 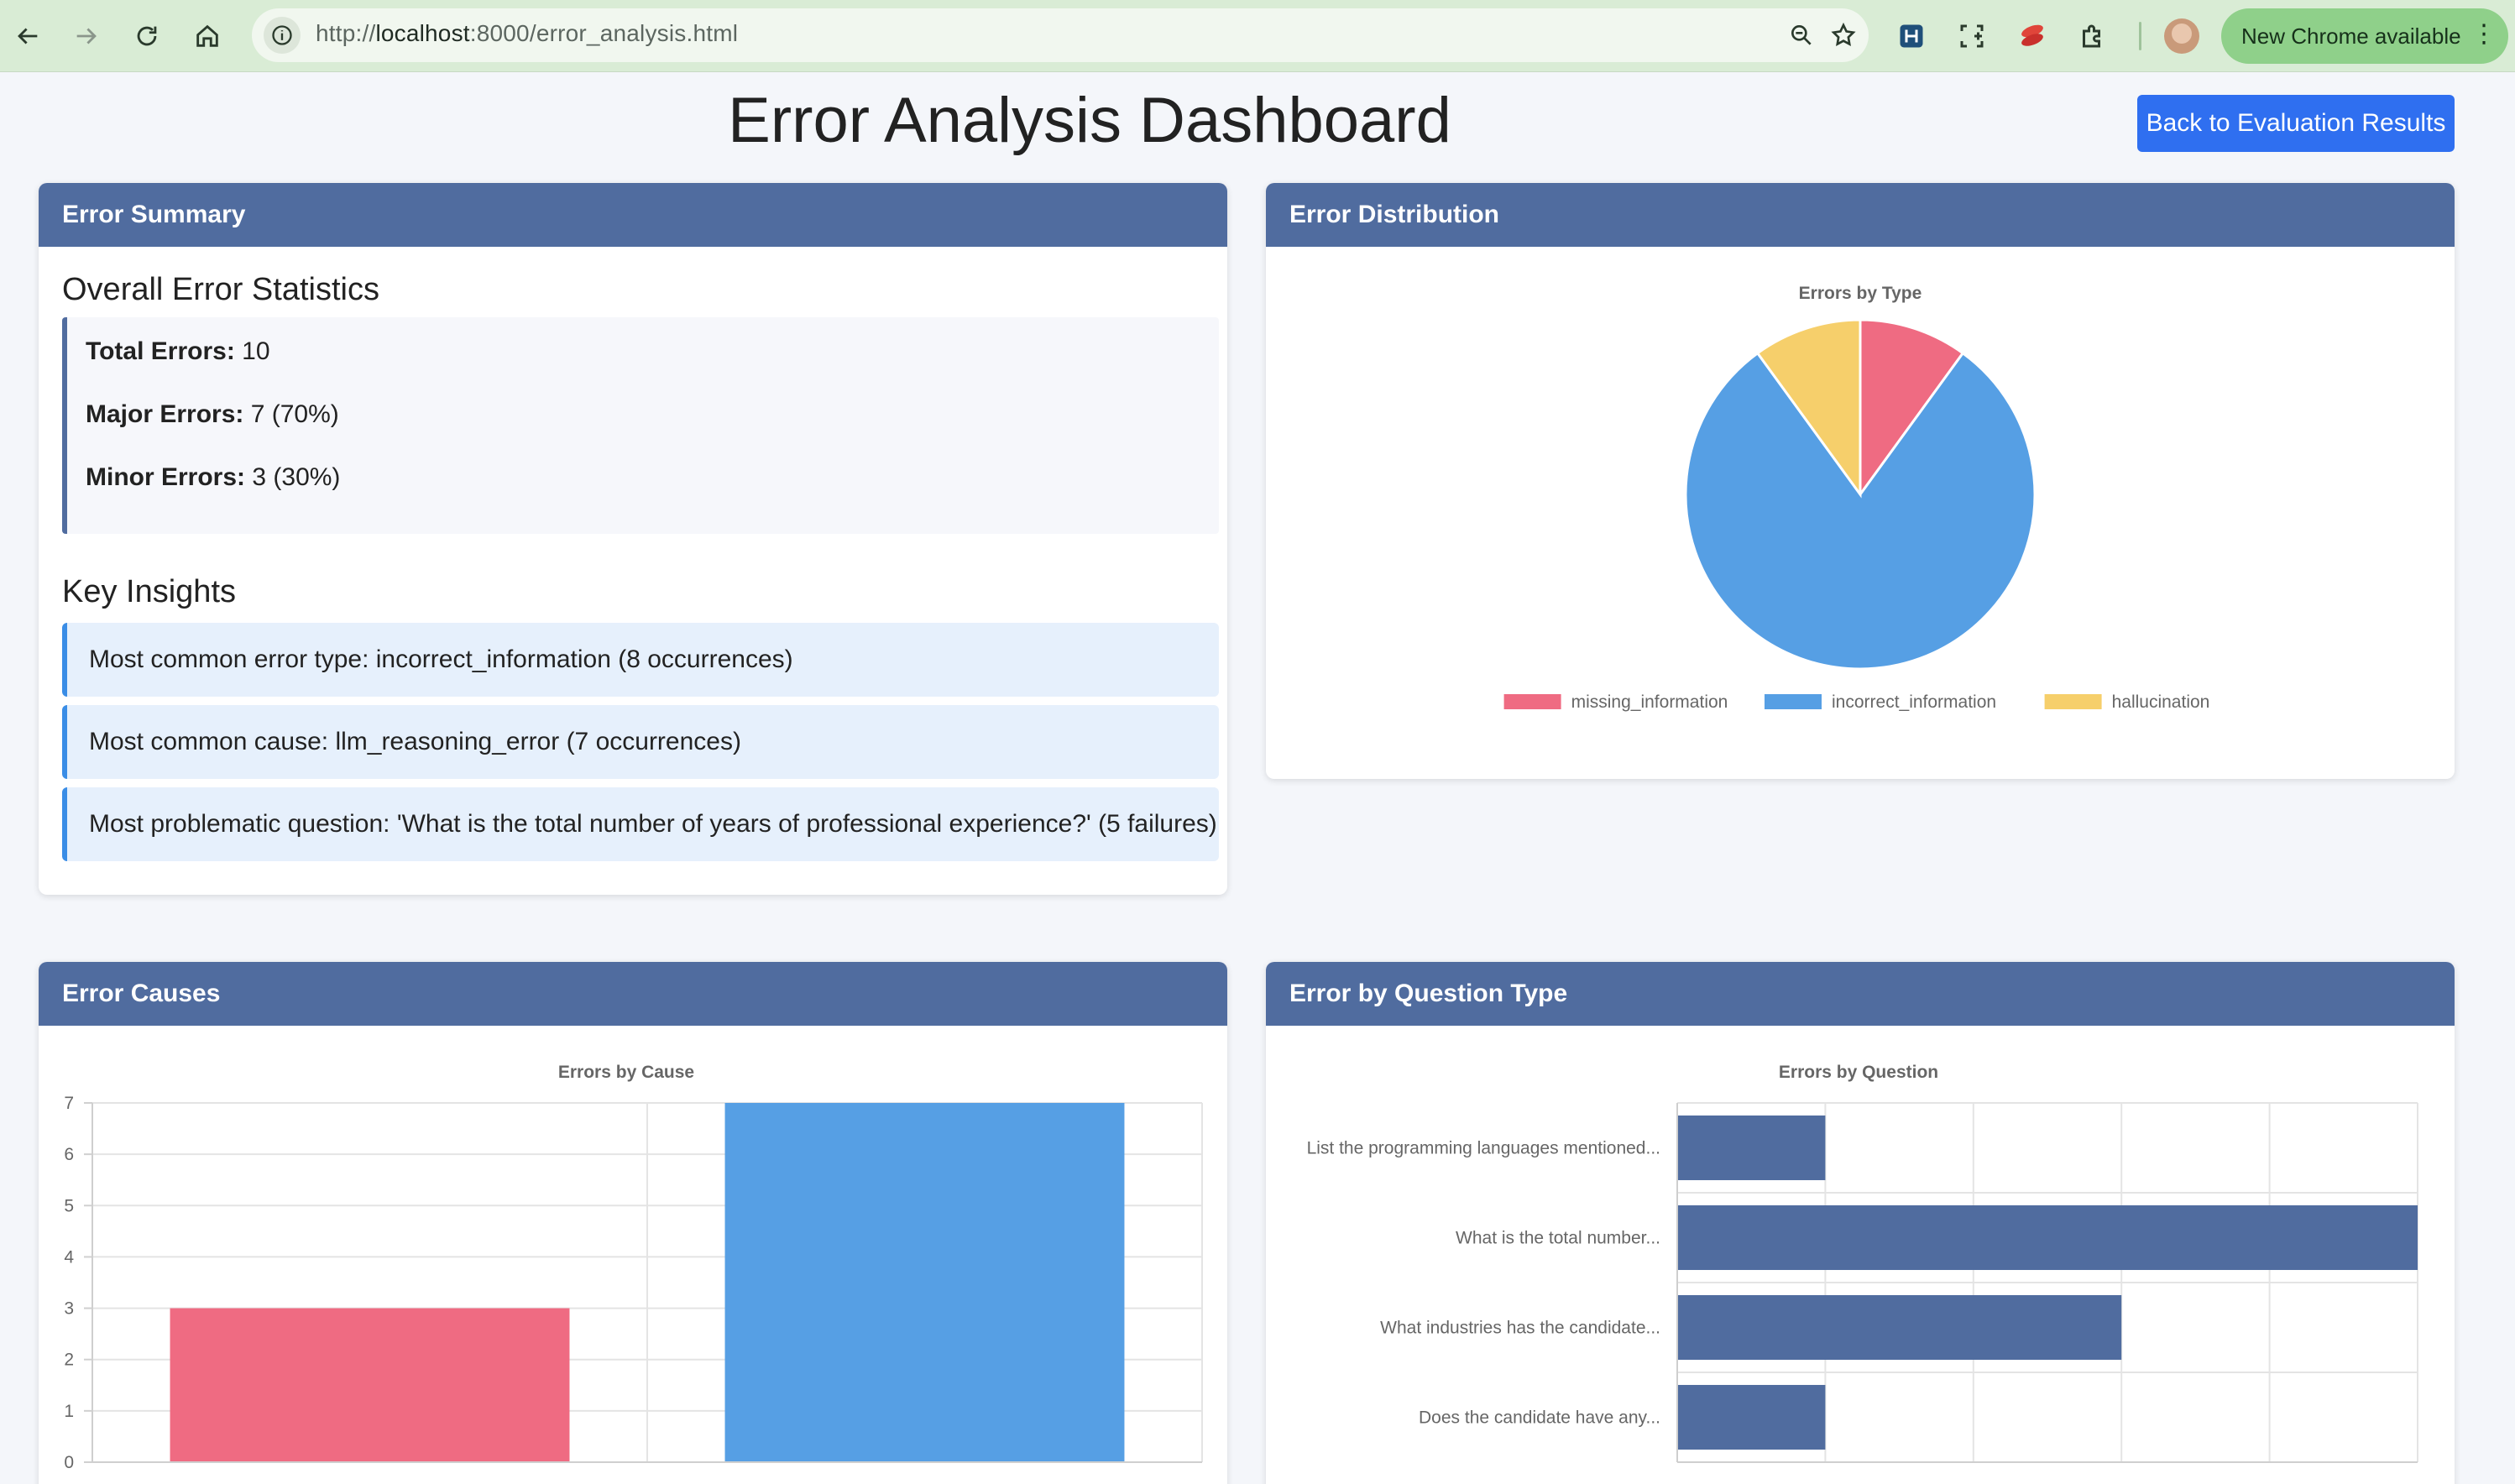 I want to click on cause-y-tick-label: 4, so click(x=69, y=1257).